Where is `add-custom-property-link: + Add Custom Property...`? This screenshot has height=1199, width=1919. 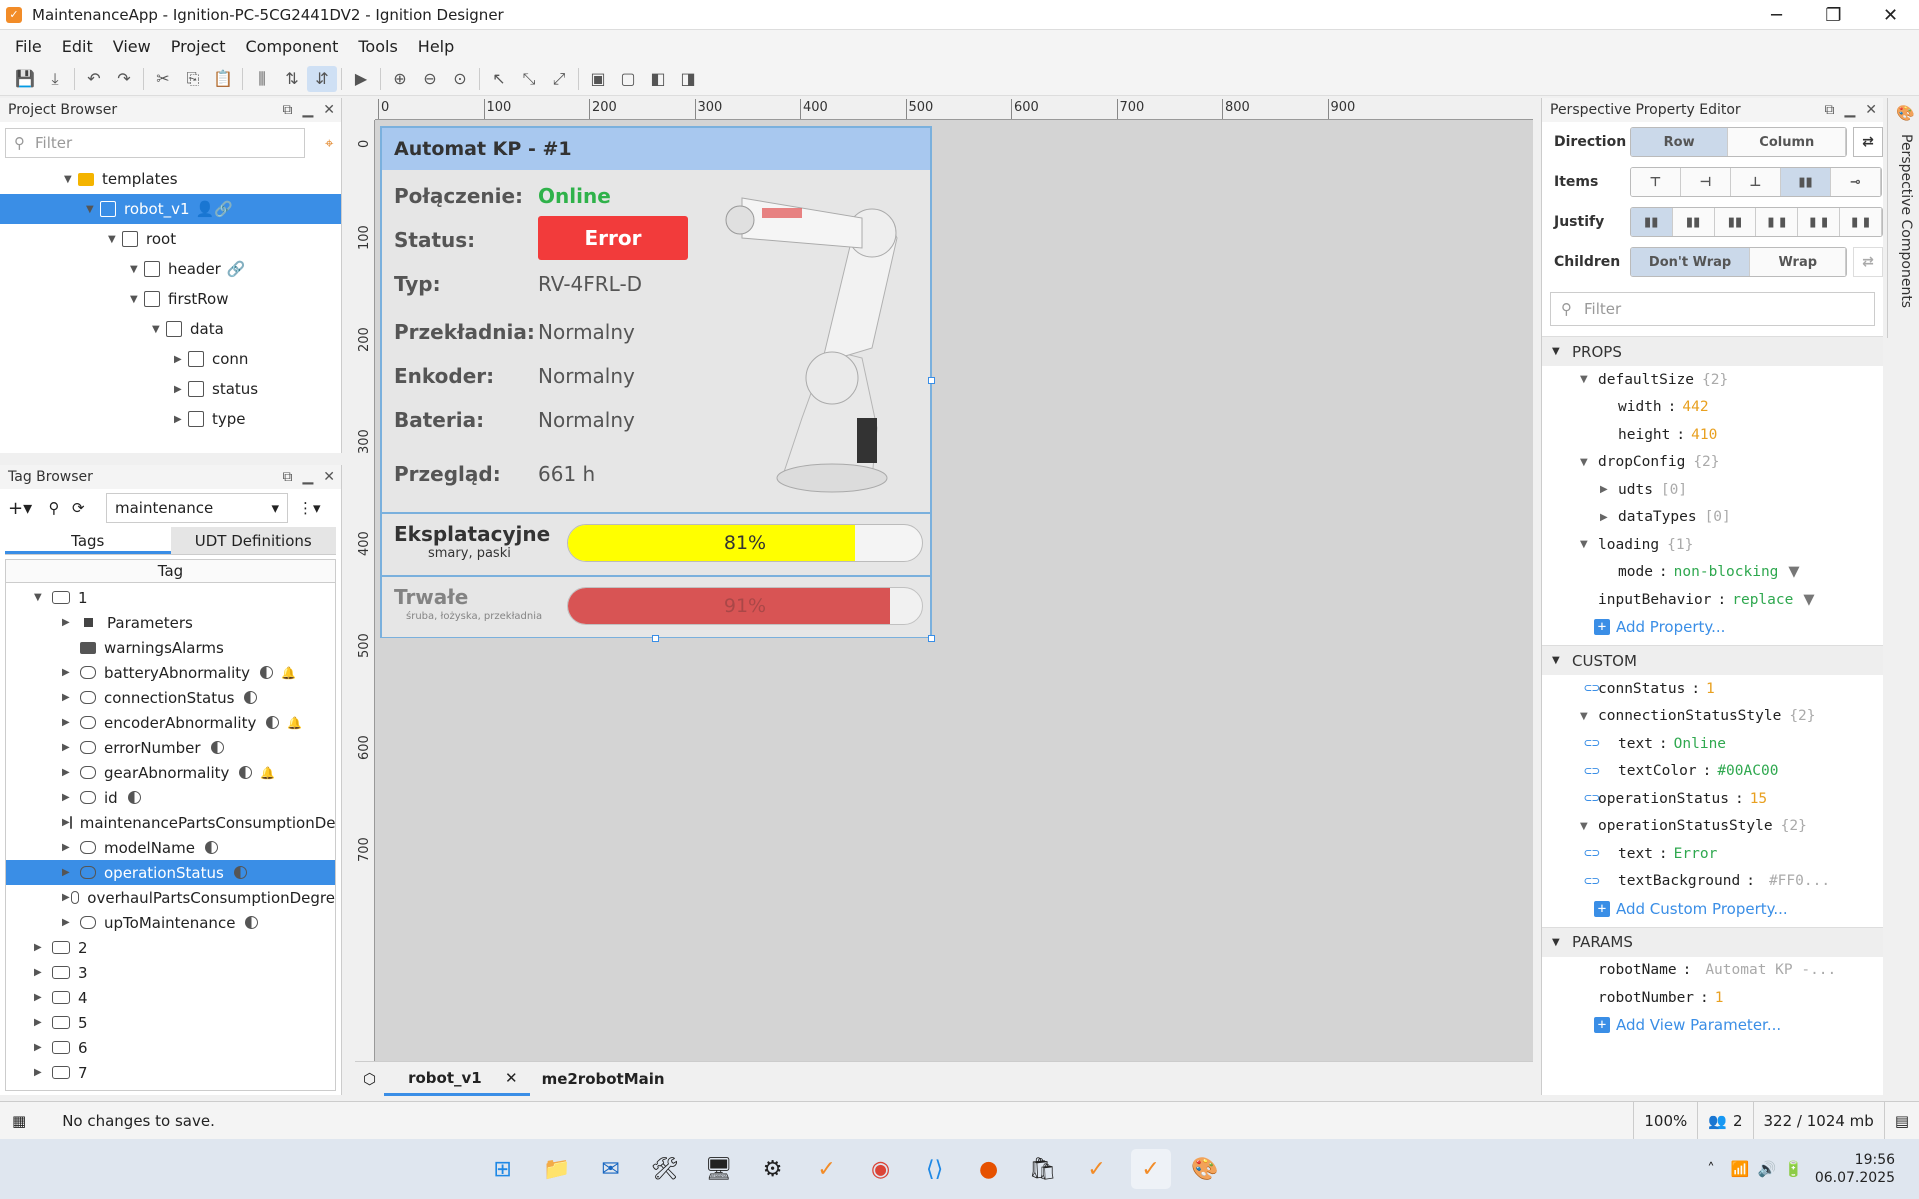
add-custom-property-link: + Add Custom Property... is located at coordinates (1712, 909).